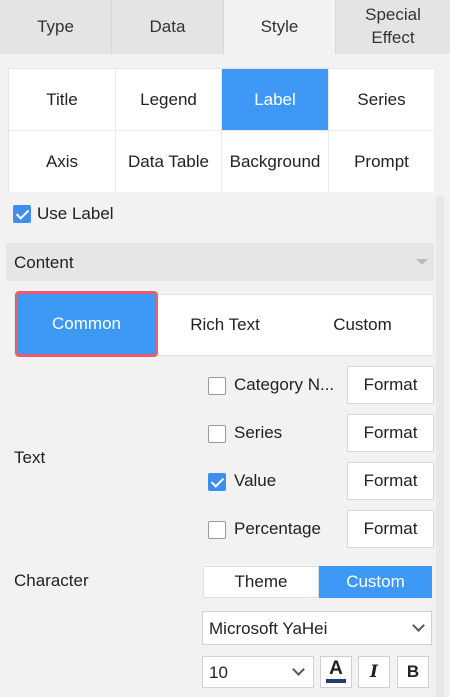  I want to click on subtab-data-table-label: Data Table, so click(168, 161).